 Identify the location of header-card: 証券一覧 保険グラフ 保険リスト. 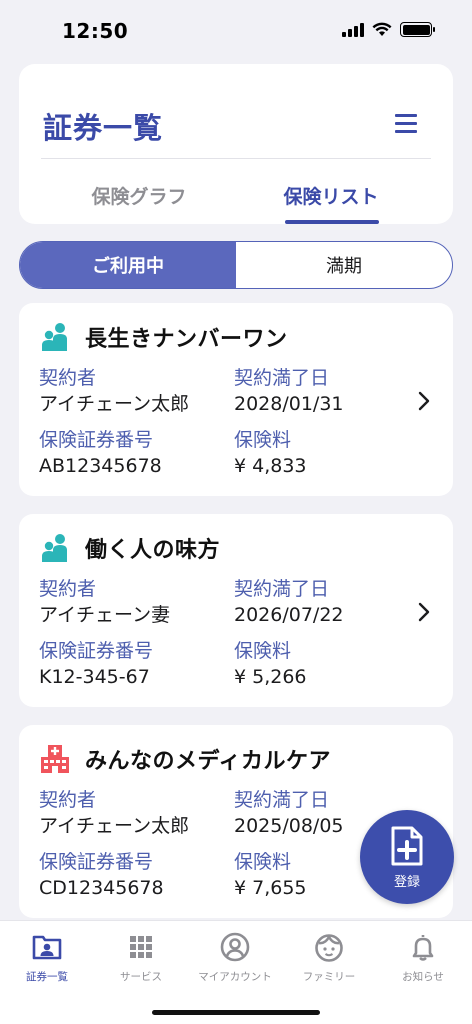
(236, 144).